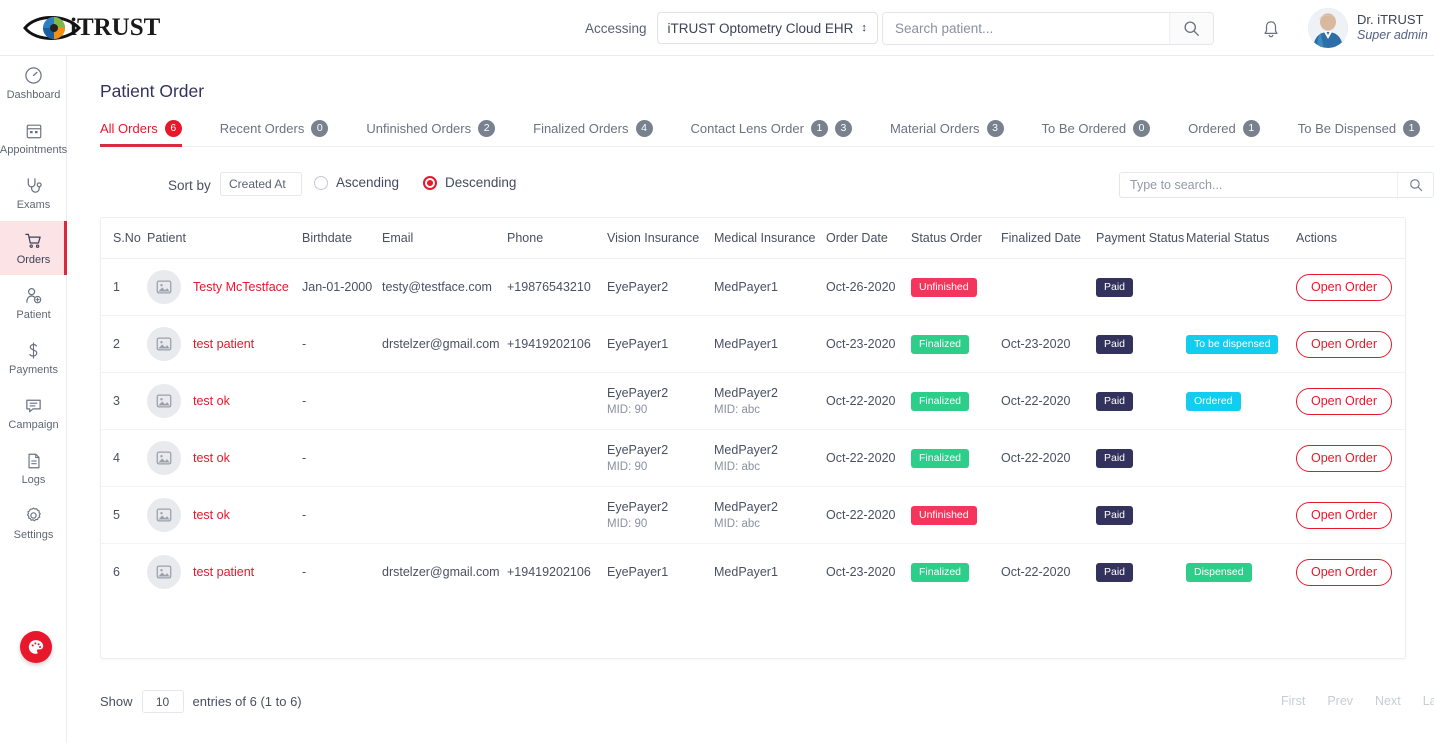 The image size is (1434, 743). I want to click on calendar-icon, so click(34, 131).